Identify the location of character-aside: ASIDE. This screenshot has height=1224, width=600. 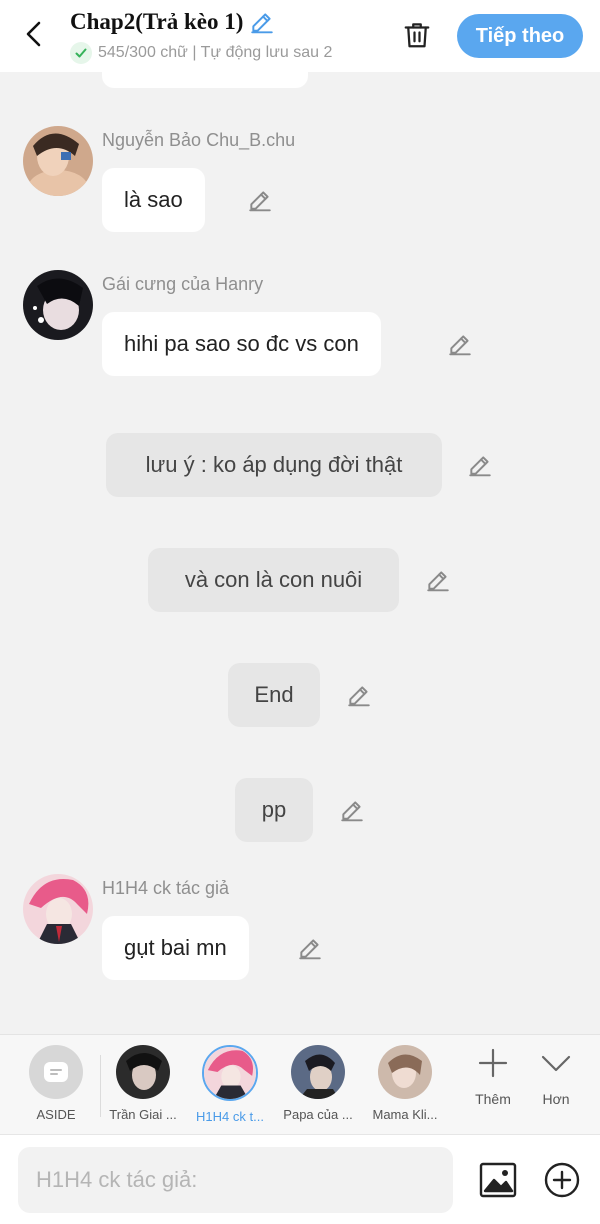
(56, 1083).